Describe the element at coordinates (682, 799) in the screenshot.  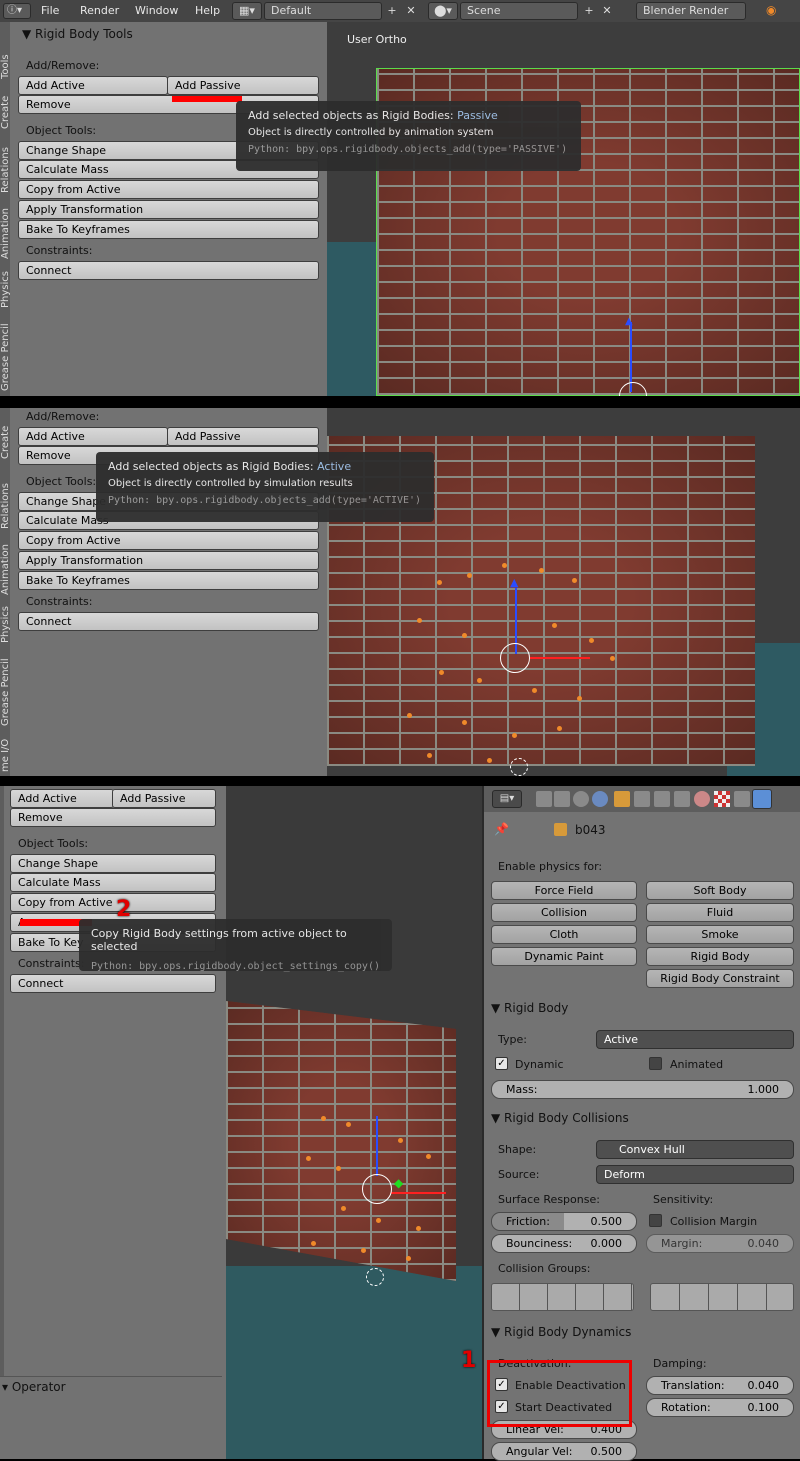
I see `data-tab-icon` at that location.